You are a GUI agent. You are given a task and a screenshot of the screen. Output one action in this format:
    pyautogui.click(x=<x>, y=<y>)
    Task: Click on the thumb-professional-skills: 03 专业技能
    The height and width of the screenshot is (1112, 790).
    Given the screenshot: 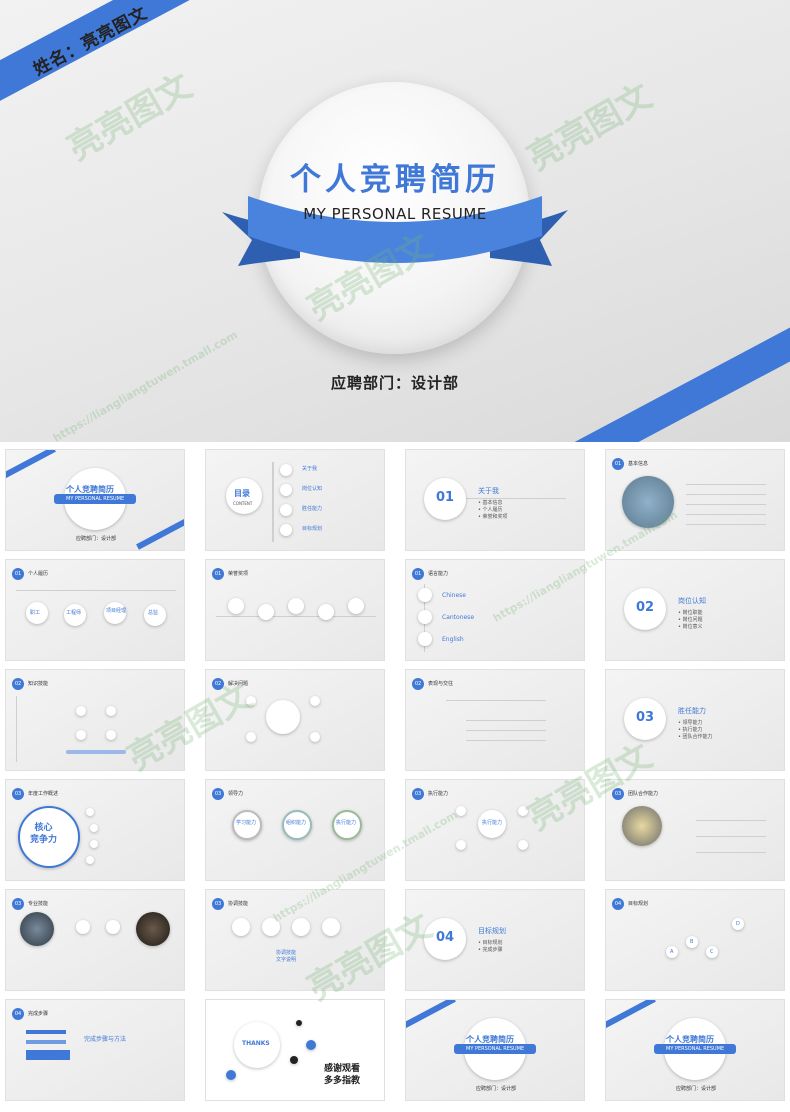 What is the action you would take?
    pyautogui.click(x=95, y=940)
    